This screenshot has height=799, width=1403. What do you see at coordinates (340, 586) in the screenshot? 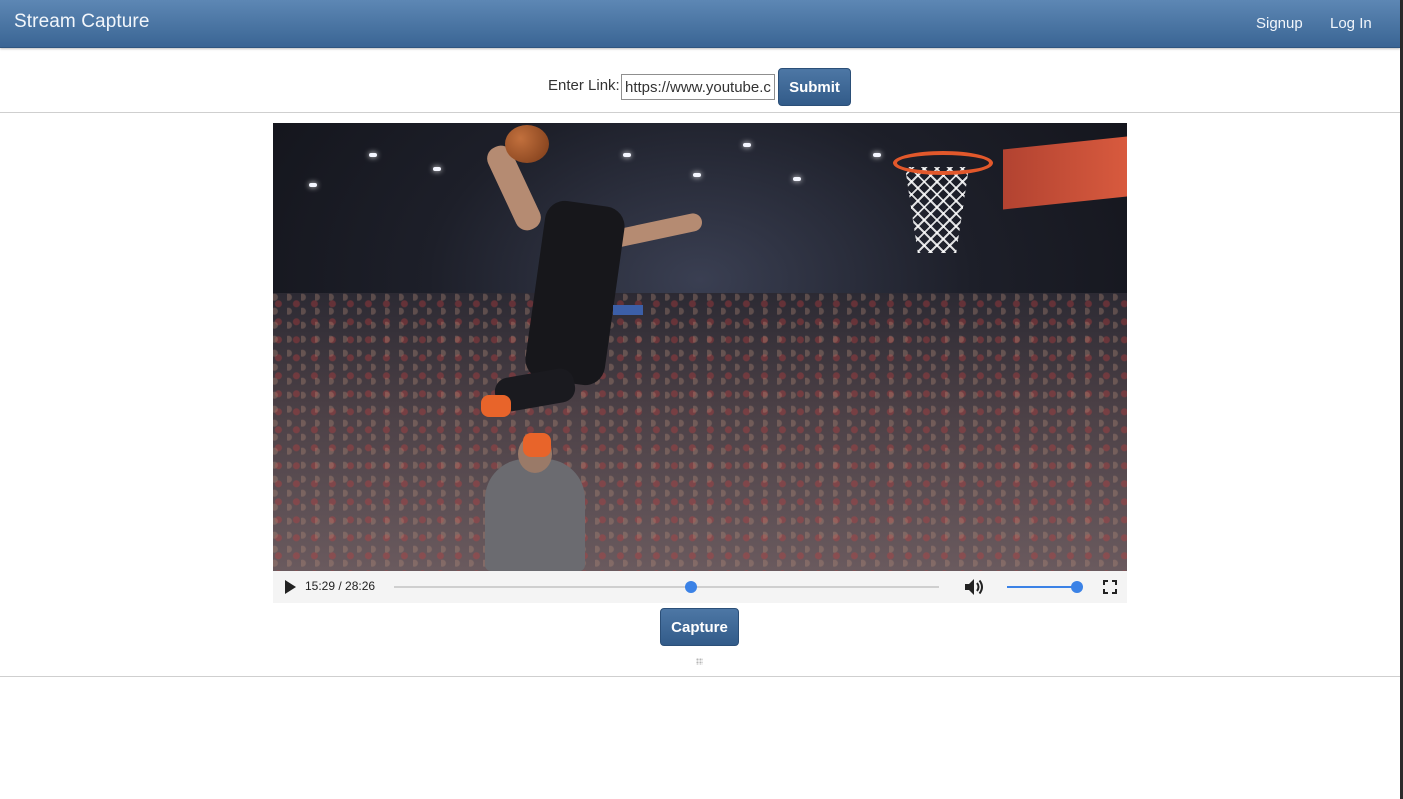
I see `time-display: 15:29 / 28:26` at bounding box center [340, 586].